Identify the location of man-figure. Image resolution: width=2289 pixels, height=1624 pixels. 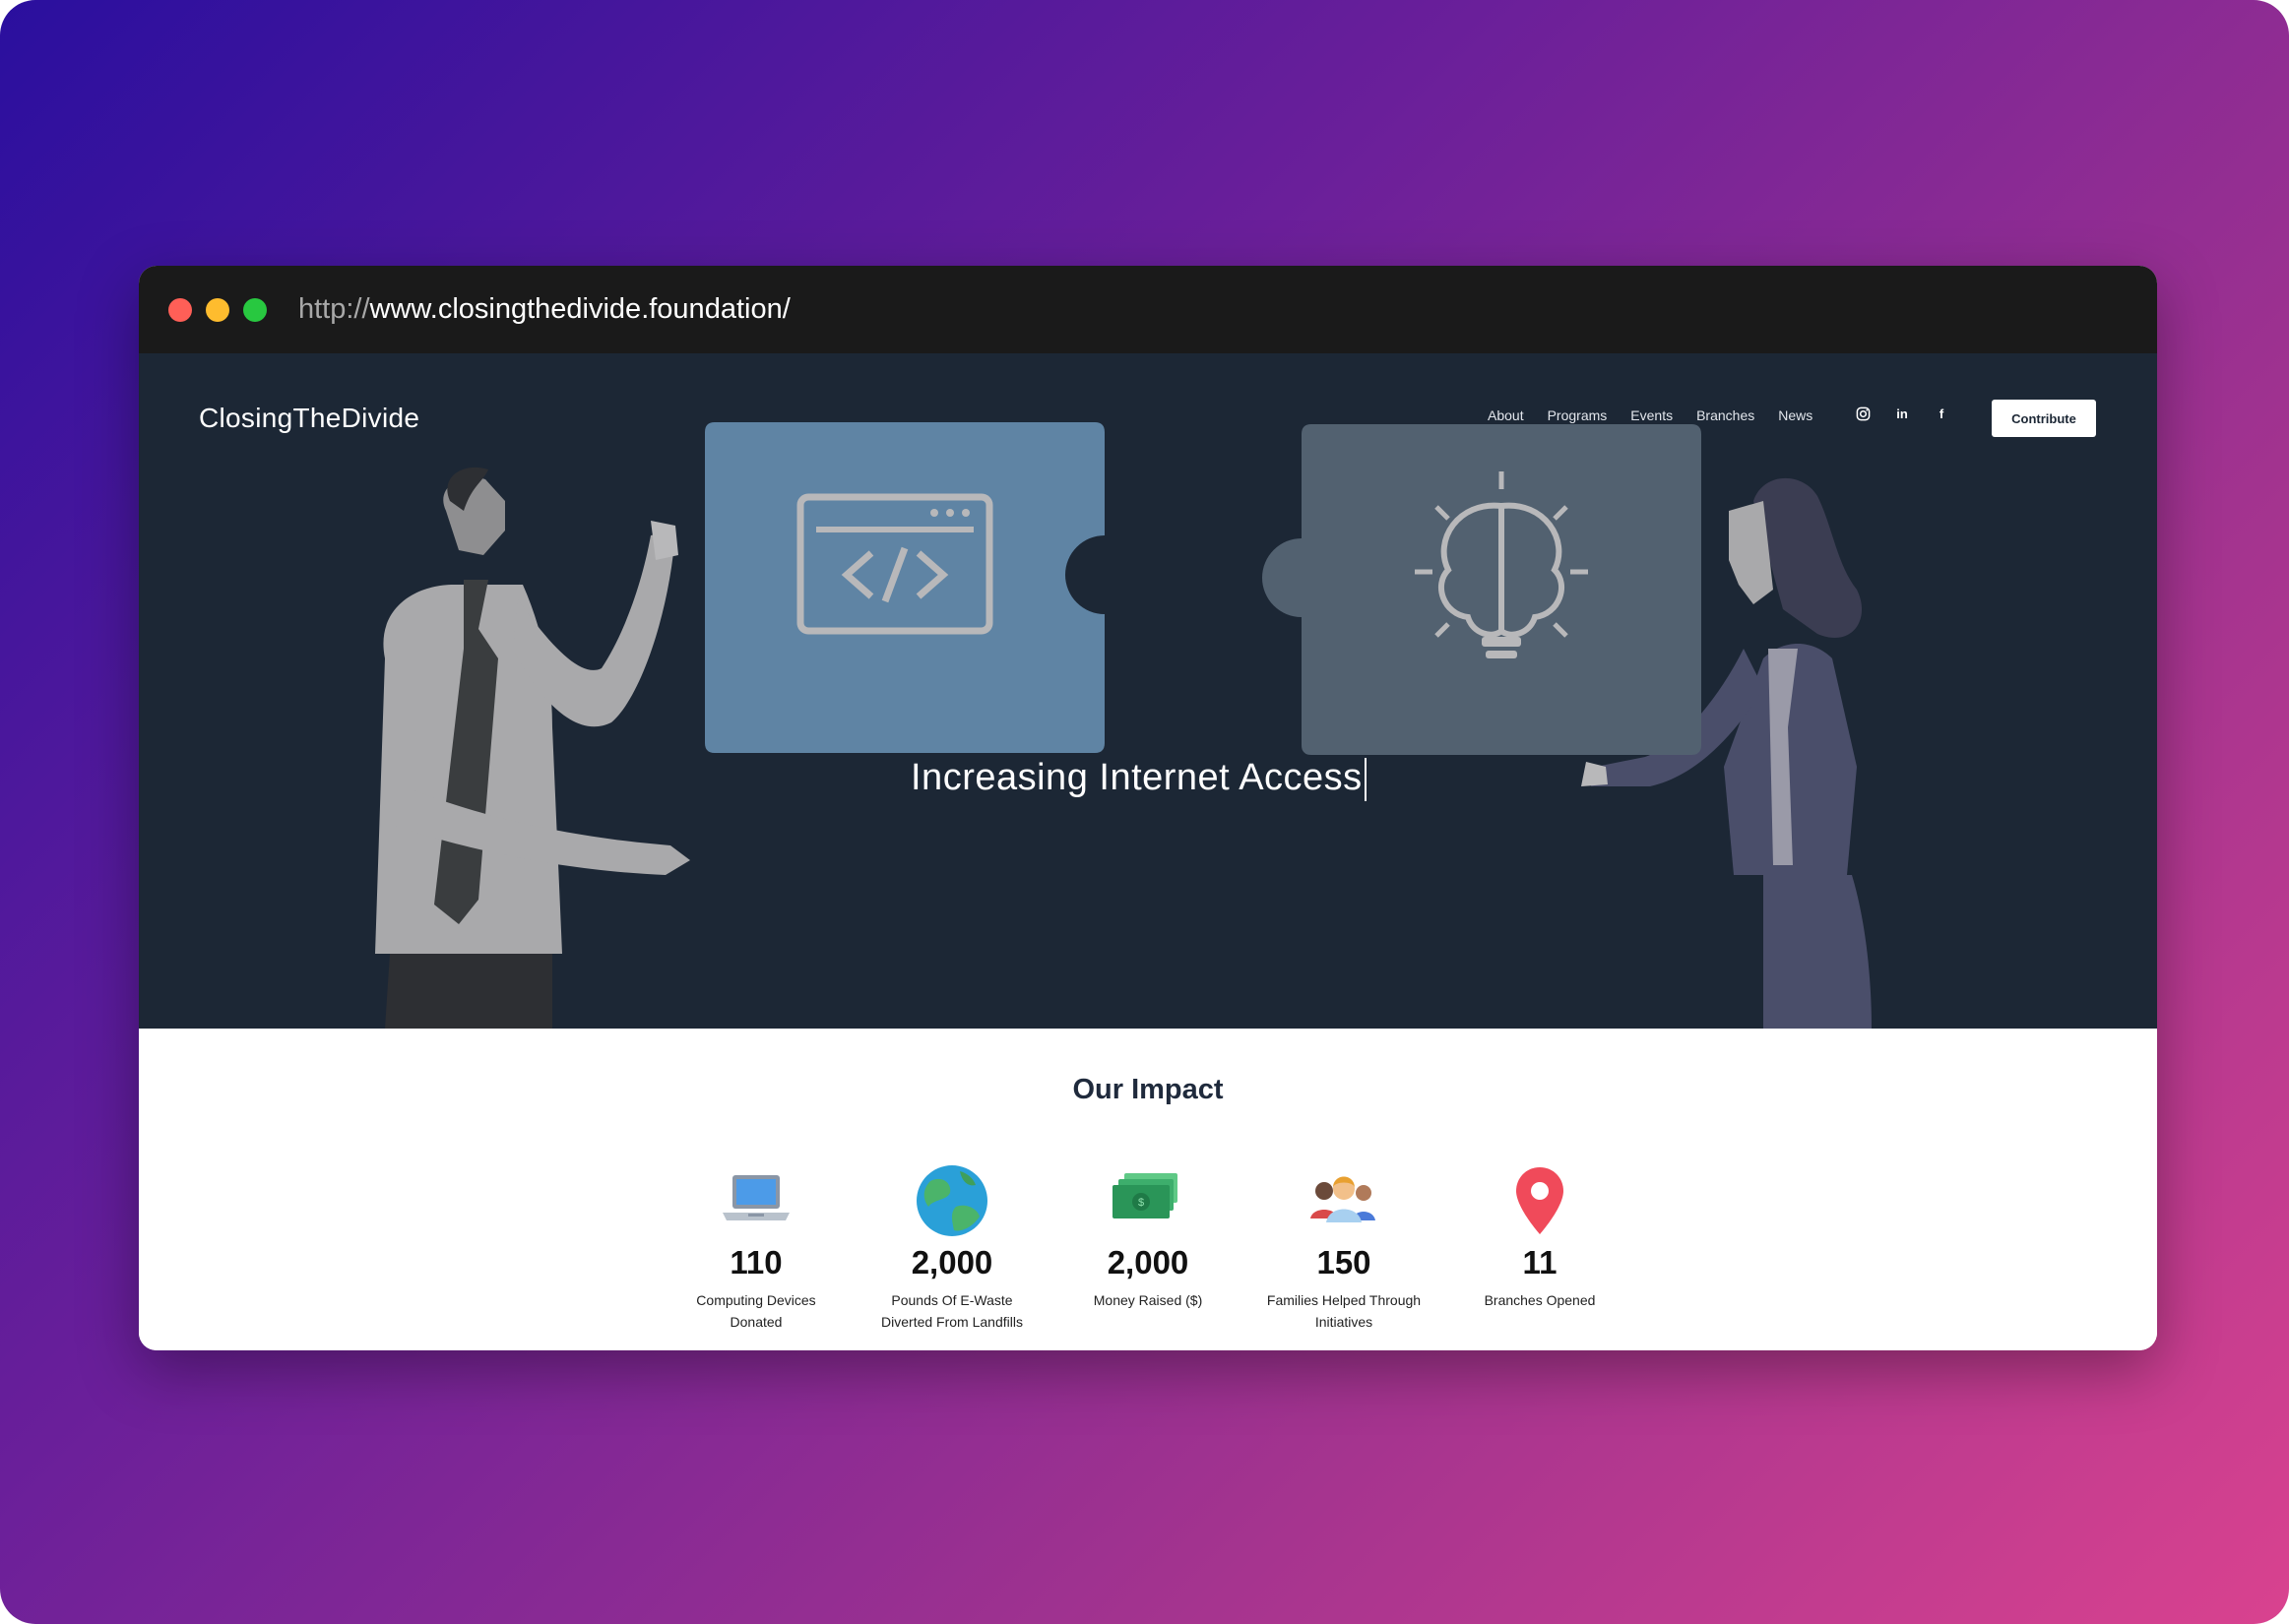
(532, 748).